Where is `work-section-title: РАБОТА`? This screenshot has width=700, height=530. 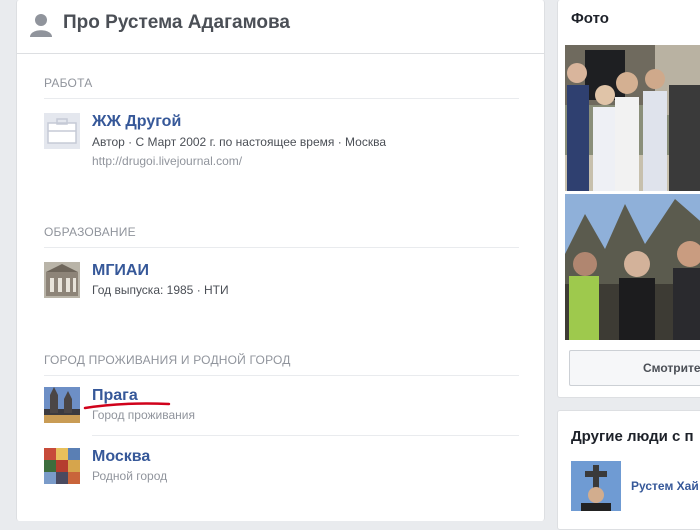
work-section-title: РАБОТА is located at coordinates (281, 87).